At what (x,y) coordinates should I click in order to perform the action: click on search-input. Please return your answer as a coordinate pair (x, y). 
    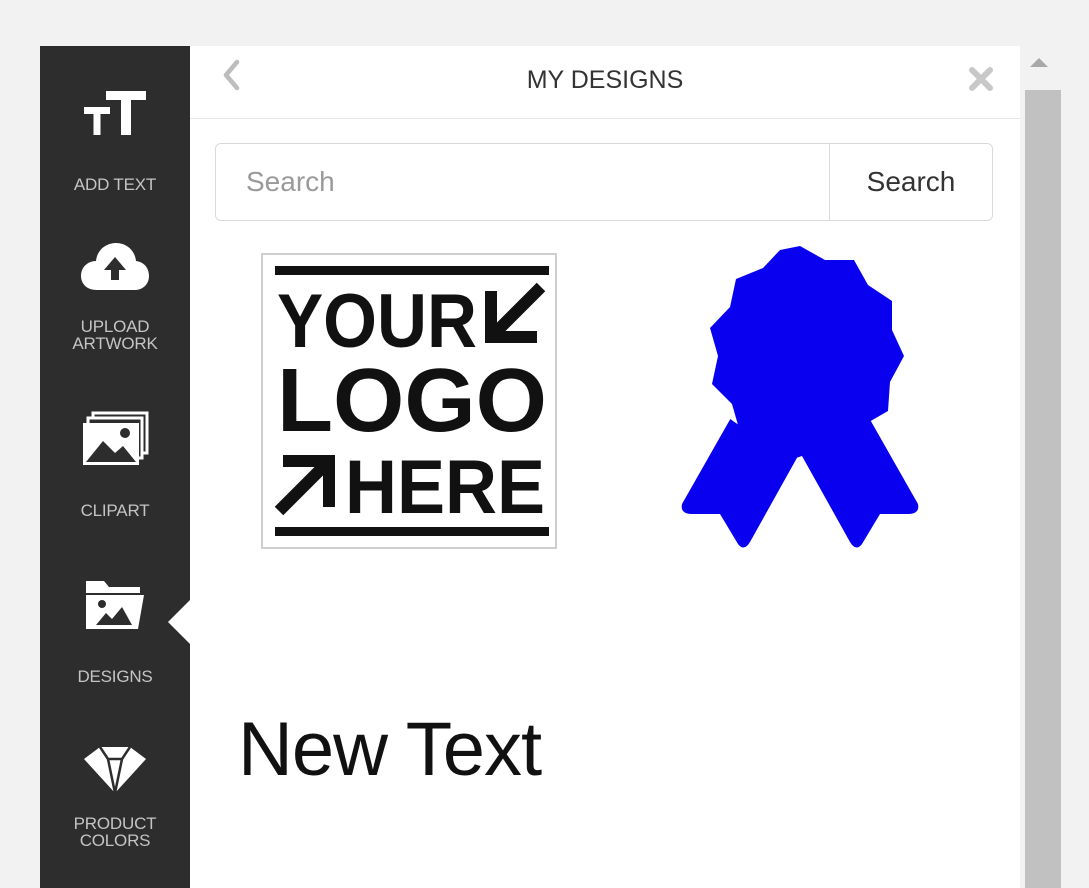
    Looking at the image, I should click on (522, 182).